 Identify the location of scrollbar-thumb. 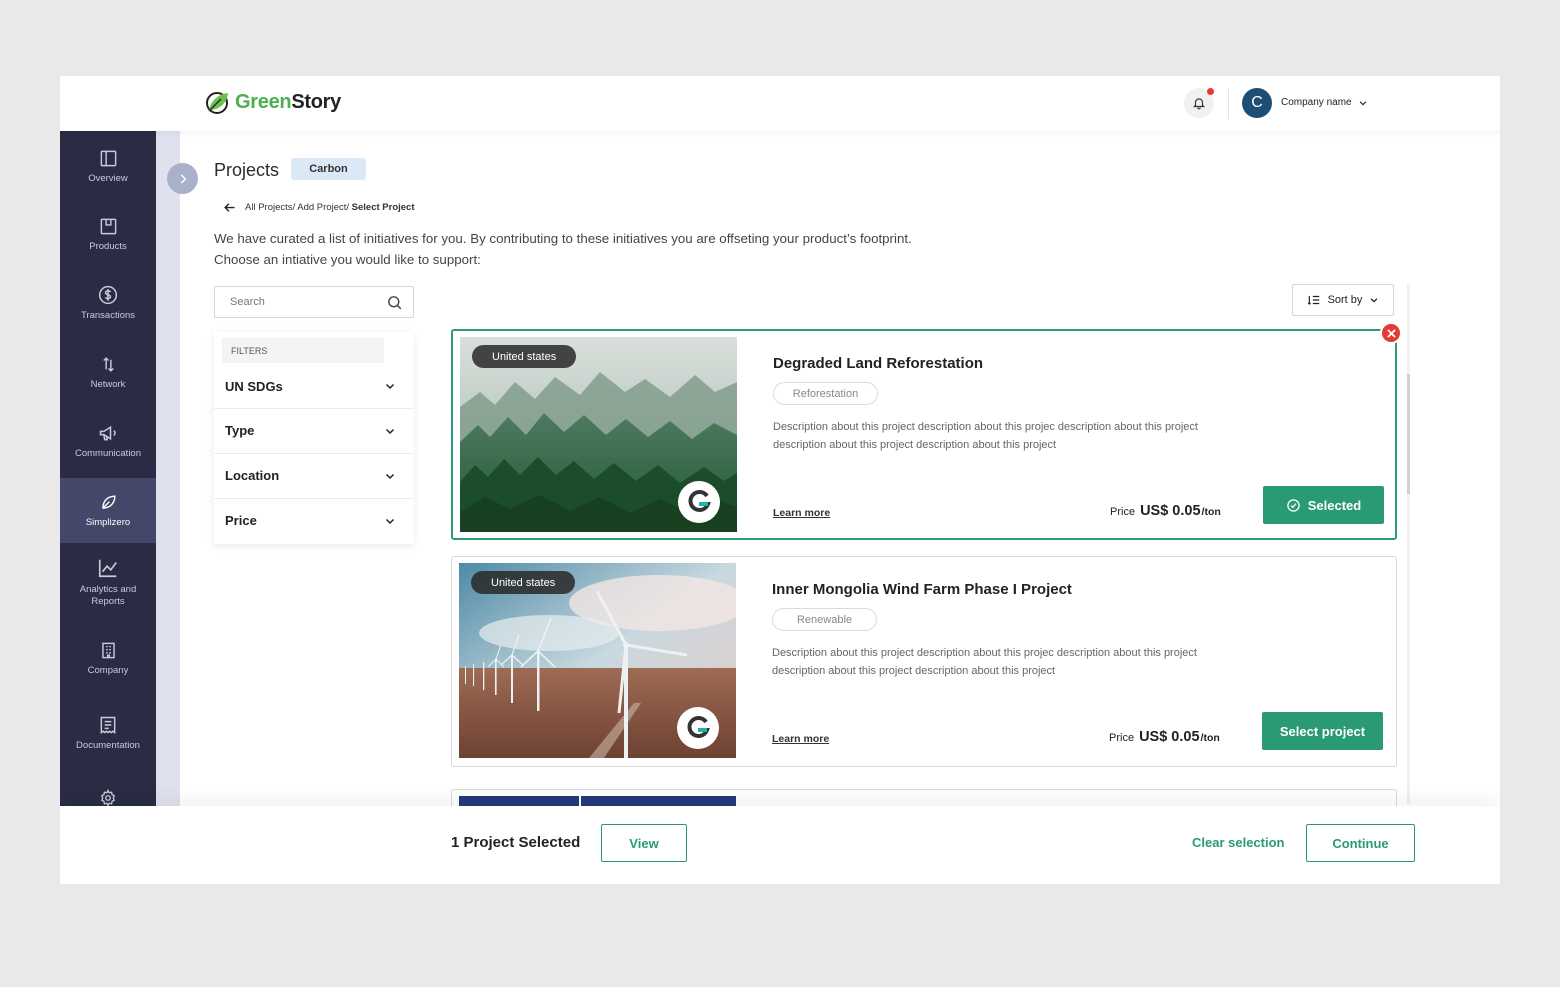
(1408, 434).